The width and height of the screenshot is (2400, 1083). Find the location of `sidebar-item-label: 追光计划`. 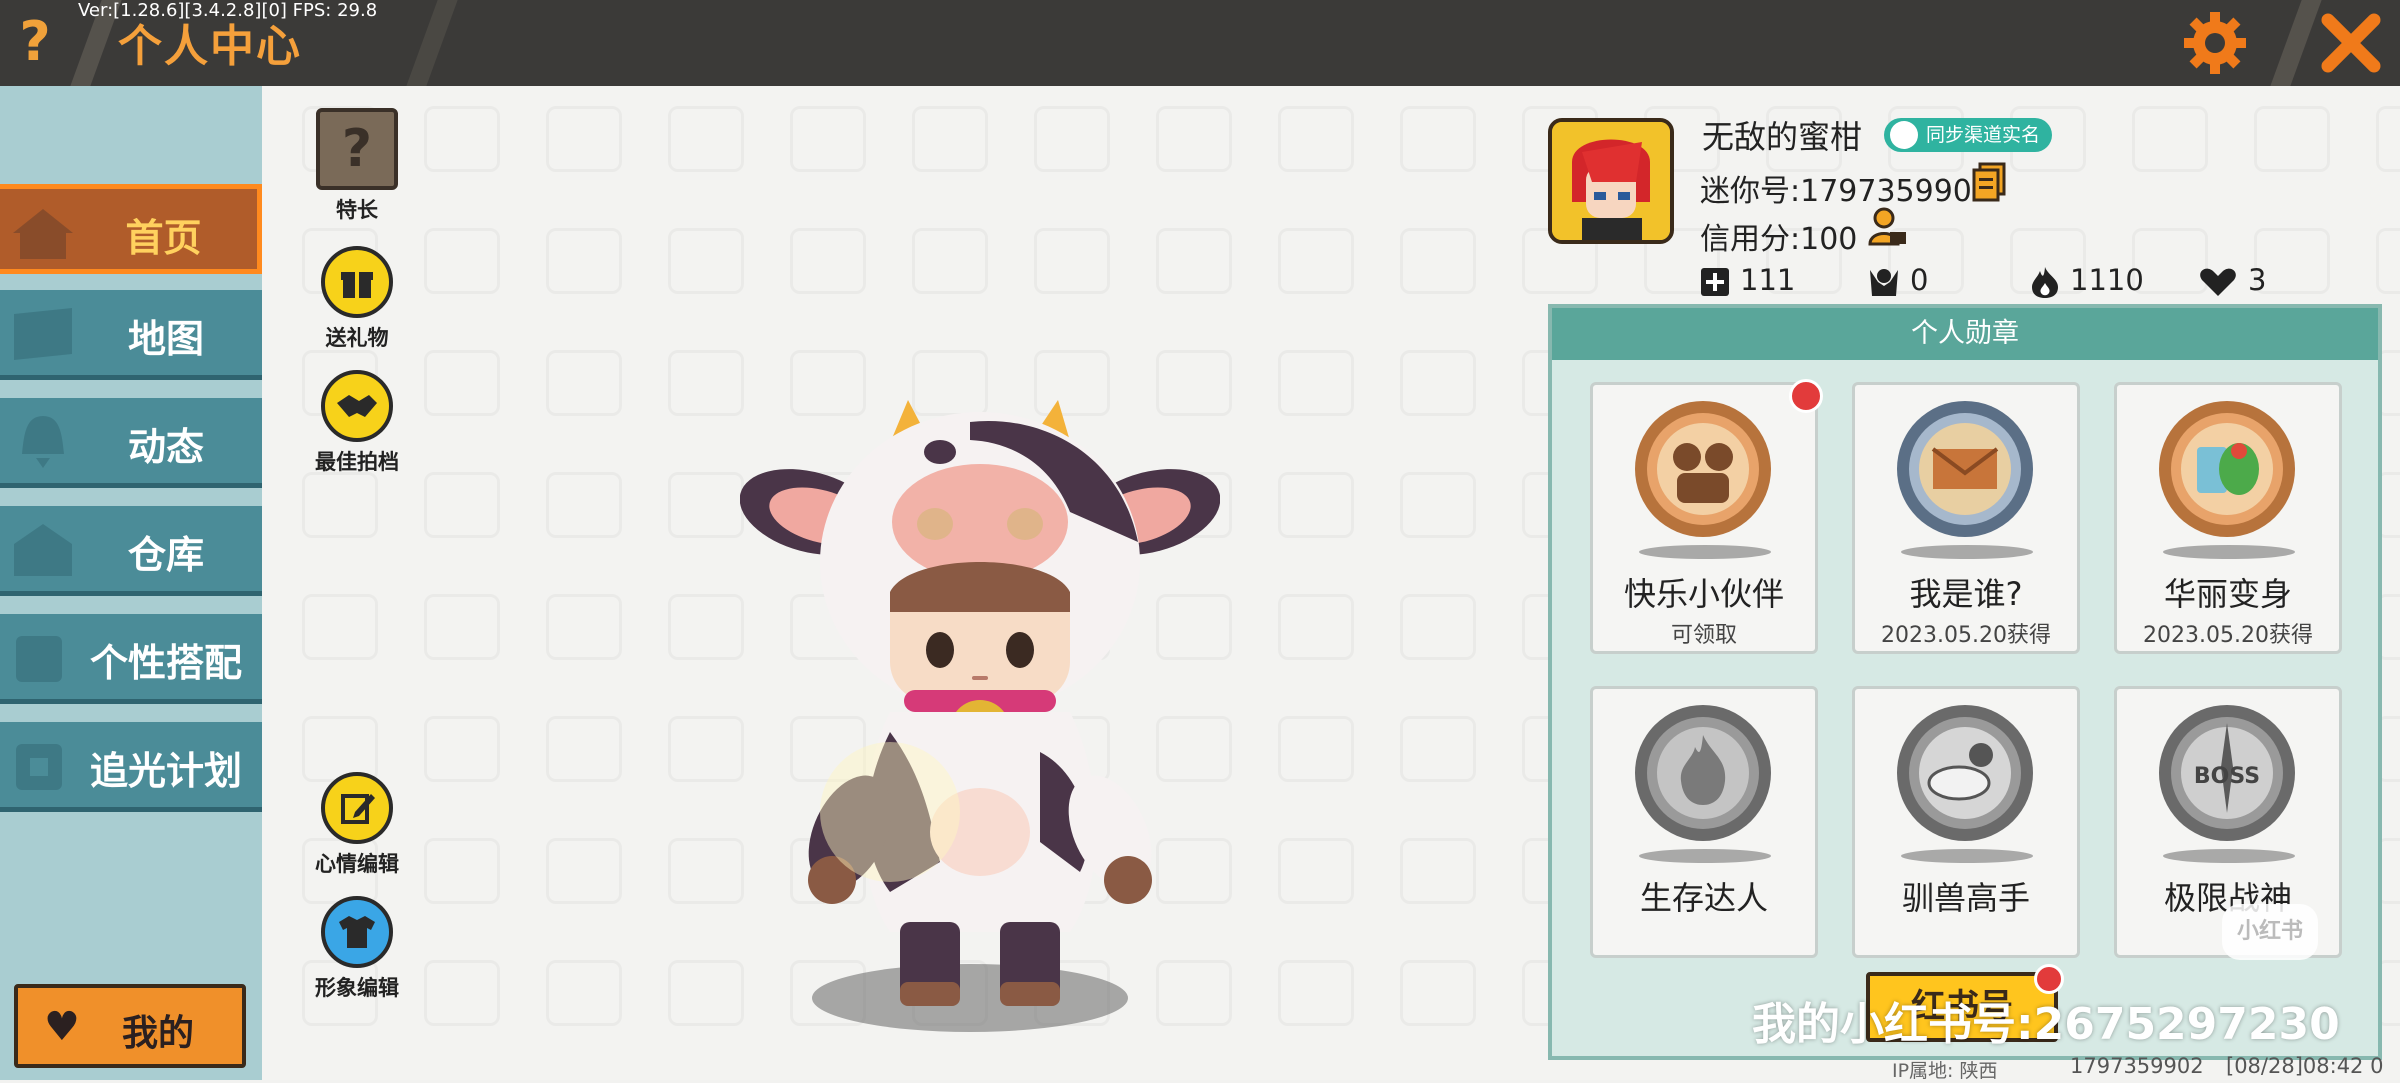

sidebar-item-label: 追光计划 is located at coordinates (165, 771).